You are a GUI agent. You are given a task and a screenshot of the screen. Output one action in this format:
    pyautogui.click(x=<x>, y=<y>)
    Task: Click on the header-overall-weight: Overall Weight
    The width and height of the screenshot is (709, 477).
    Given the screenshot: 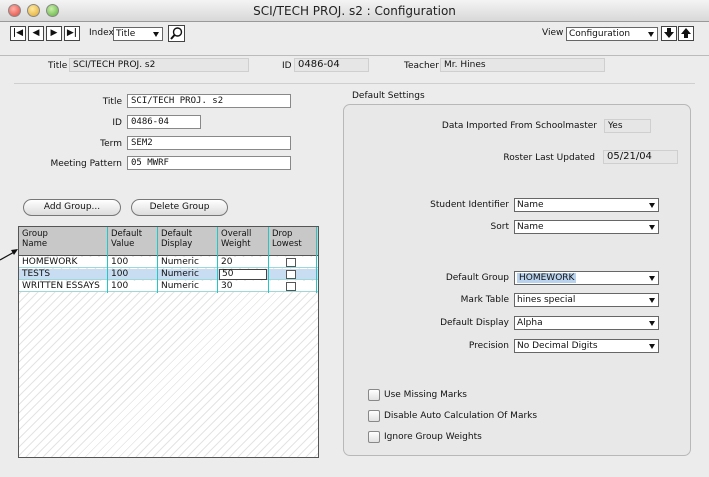 What is the action you would take?
    pyautogui.click(x=236, y=239)
    